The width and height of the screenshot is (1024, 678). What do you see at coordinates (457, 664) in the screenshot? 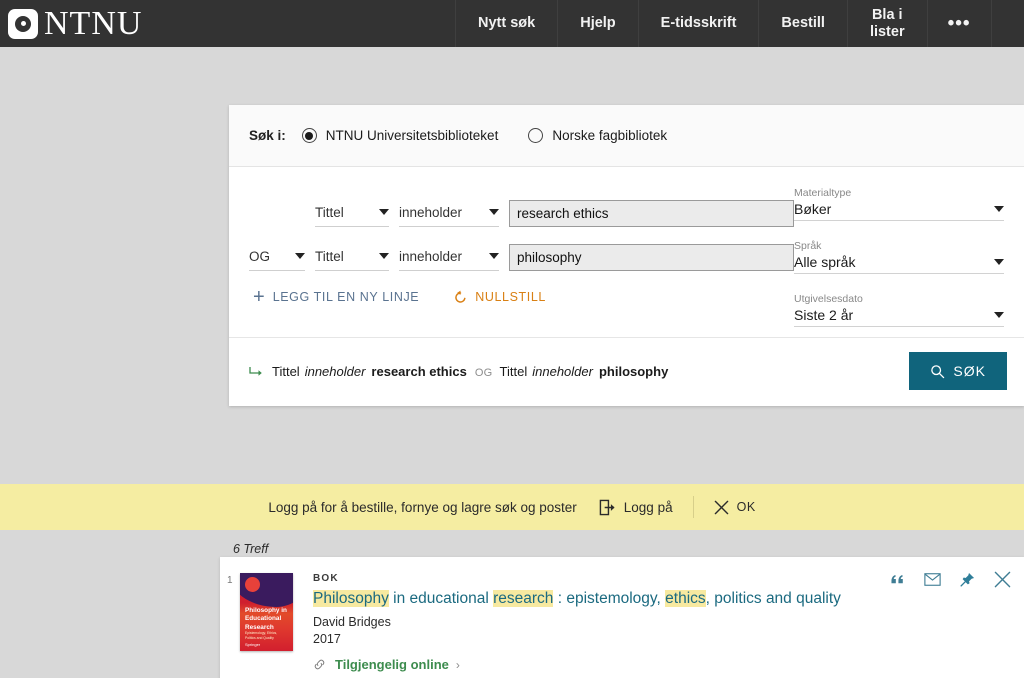
I see `chevron-right-icon: ›` at bounding box center [457, 664].